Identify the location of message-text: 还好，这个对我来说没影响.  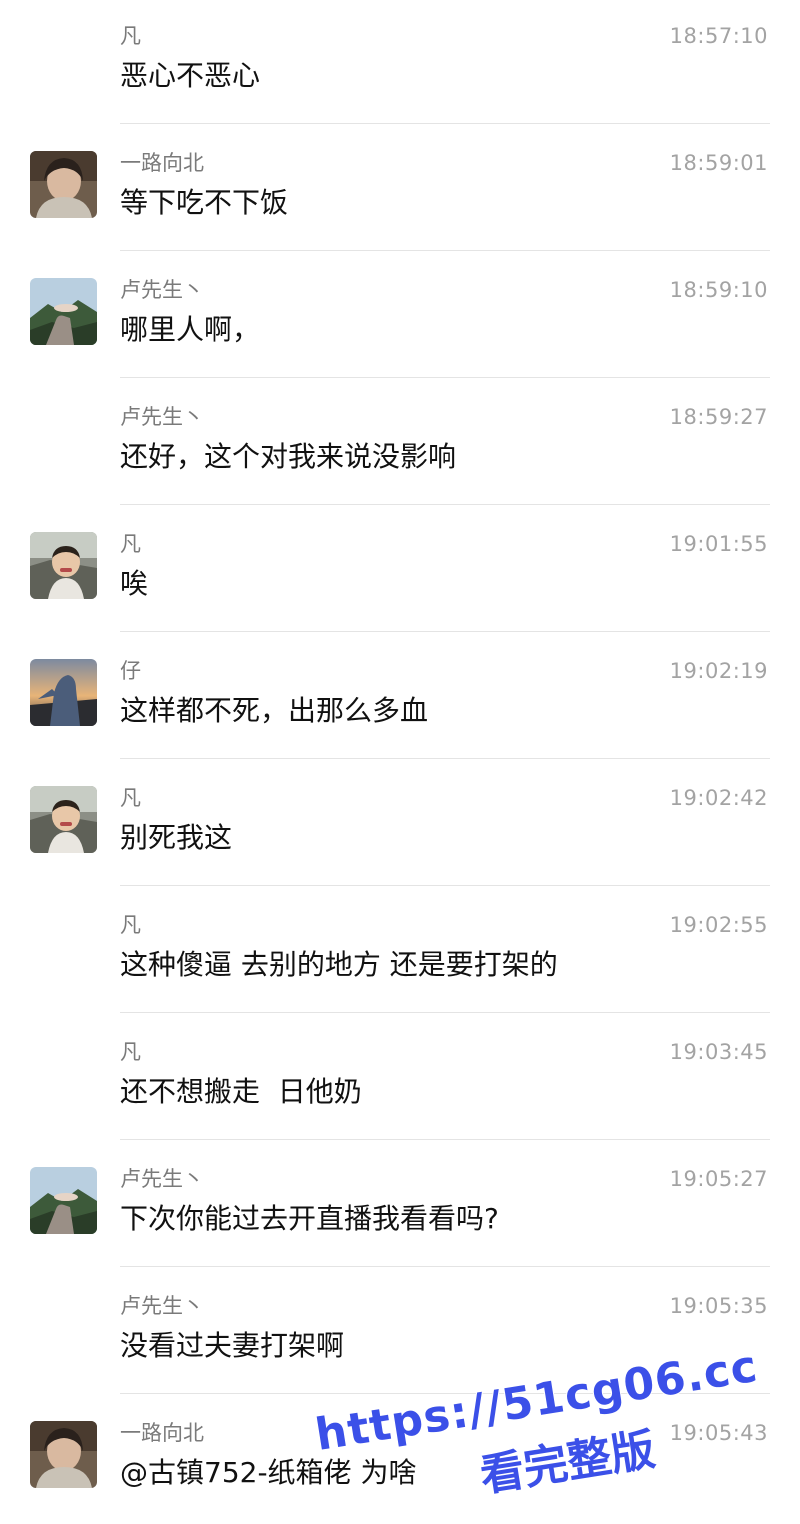
(288, 456).